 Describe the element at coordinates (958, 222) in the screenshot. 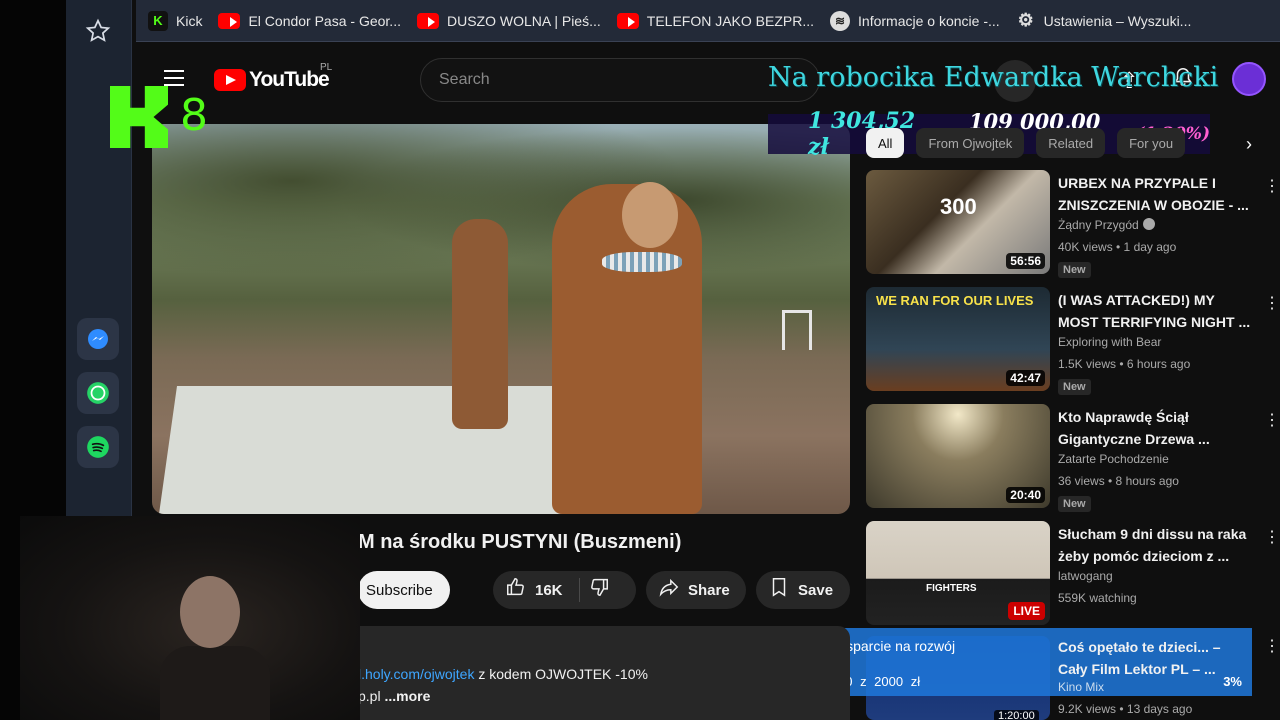

I see `video-thumbnail: 300 56:56` at that location.